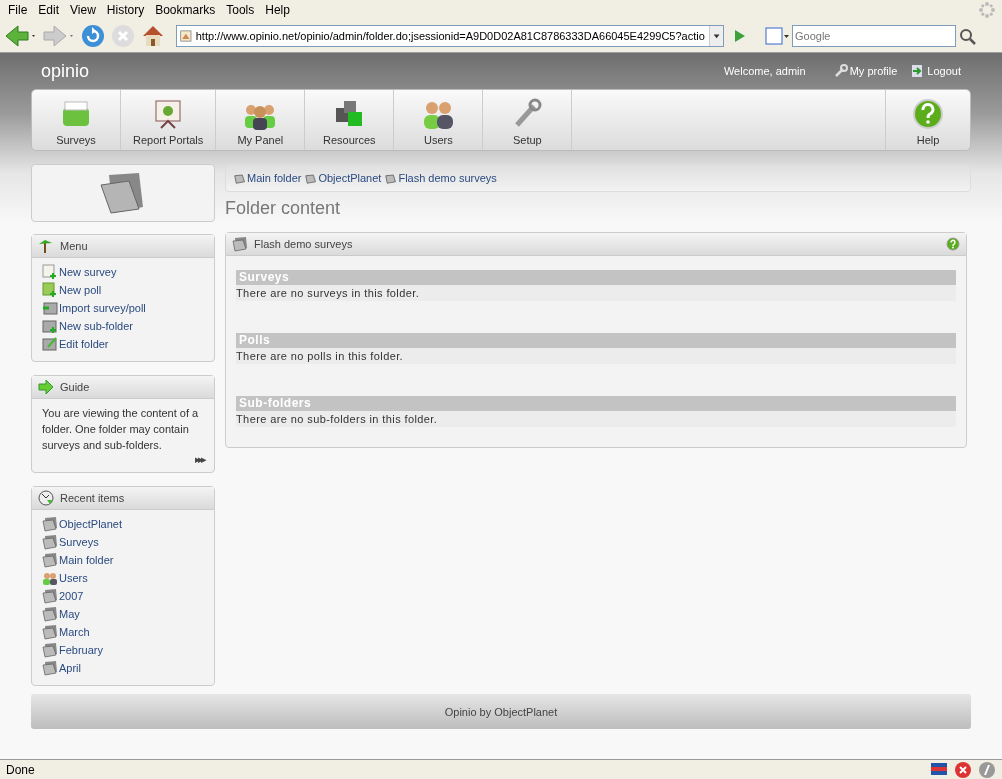  I want to click on nav-tab: Users, so click(439, 120).